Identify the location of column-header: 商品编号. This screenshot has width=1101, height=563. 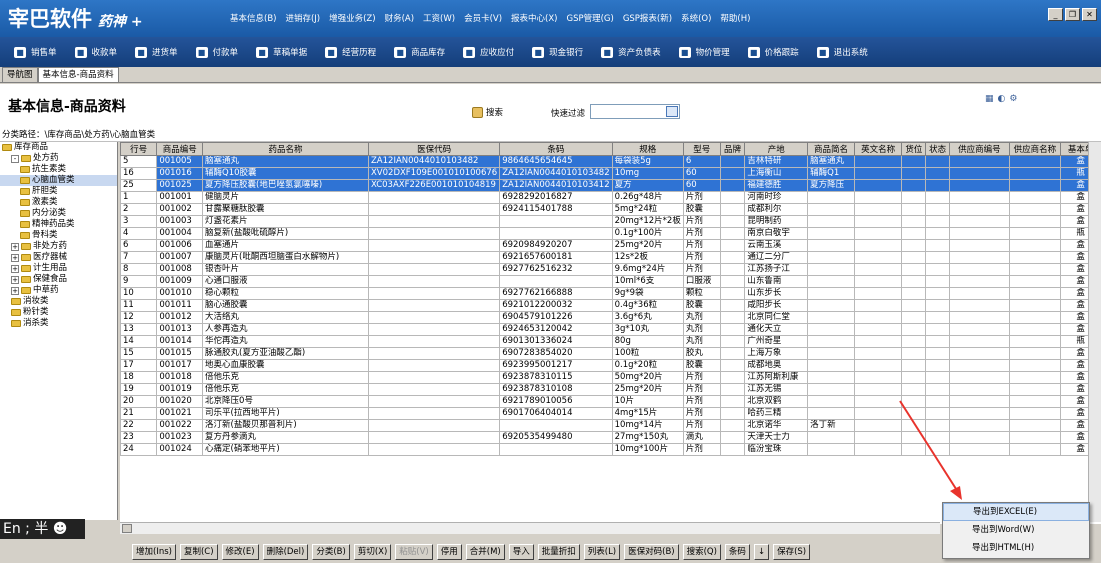
(180, 149).